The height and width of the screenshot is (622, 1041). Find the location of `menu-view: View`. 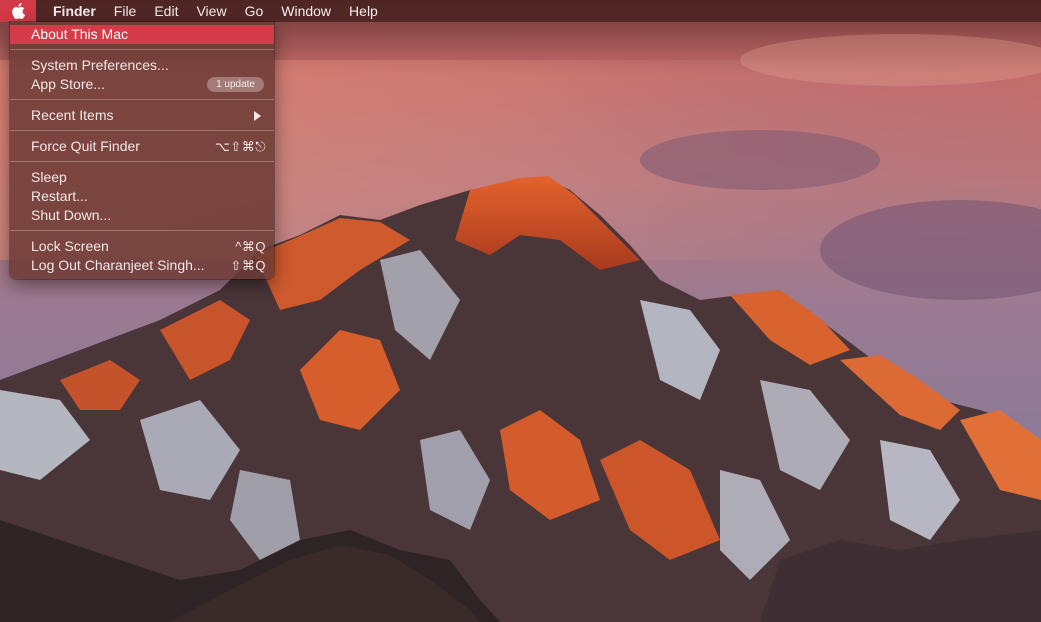

menu-view: View is located at coordinates (211, 11).